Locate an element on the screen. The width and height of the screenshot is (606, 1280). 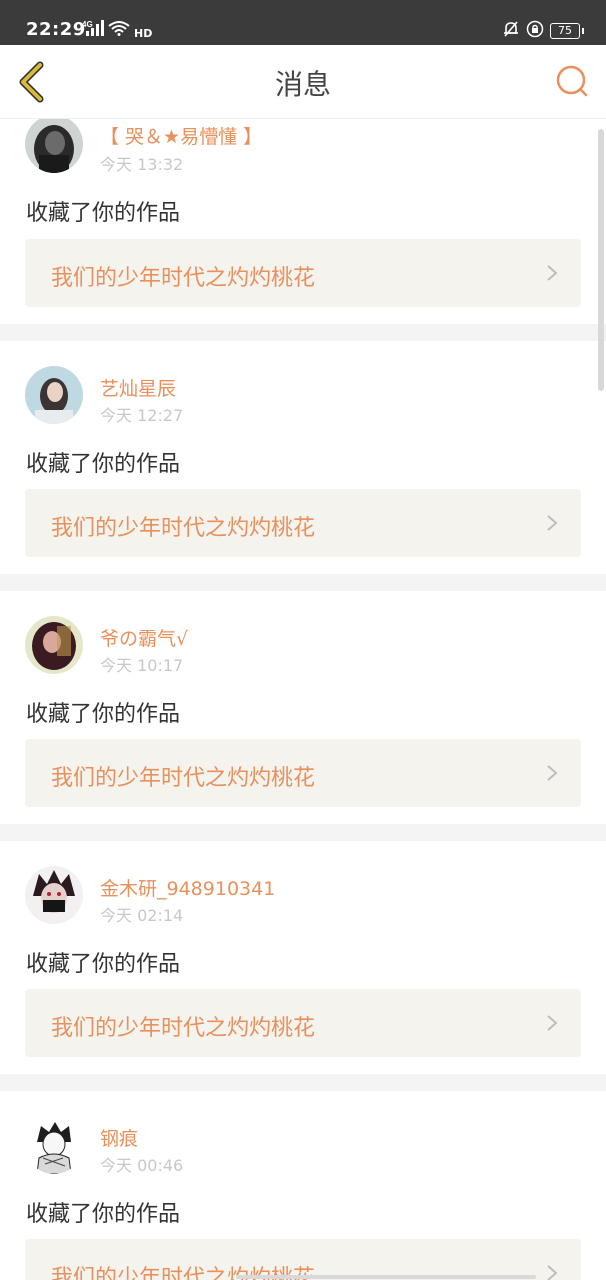
status-time: 22:29 is located at coordinates (56, 29).